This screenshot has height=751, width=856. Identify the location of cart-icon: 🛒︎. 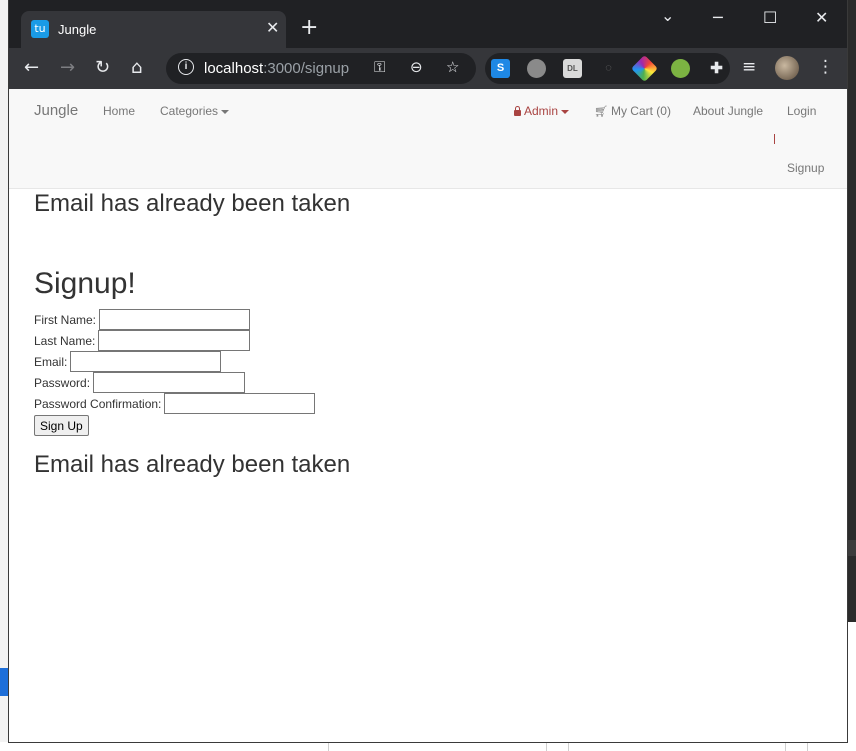
(601, 111).